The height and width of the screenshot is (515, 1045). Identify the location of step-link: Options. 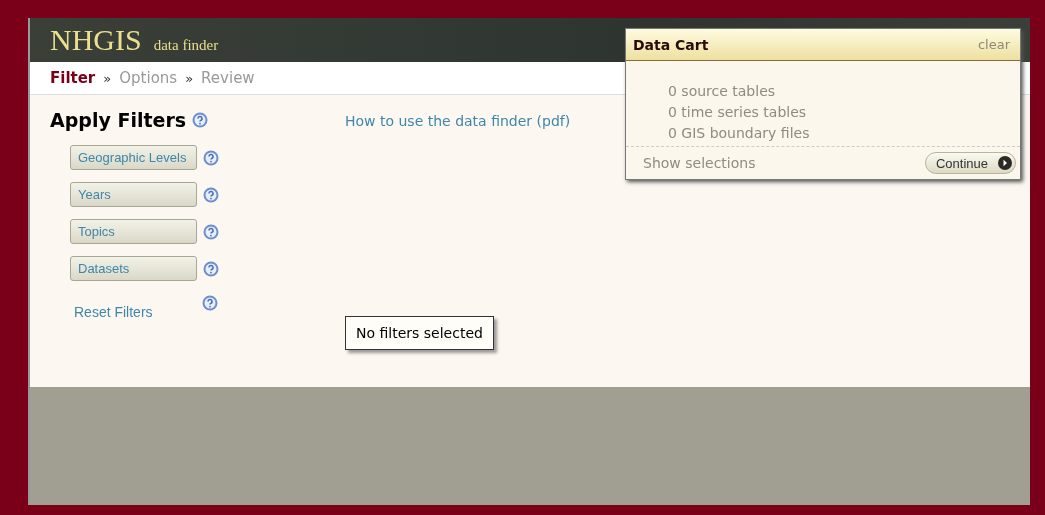
(148, 78).